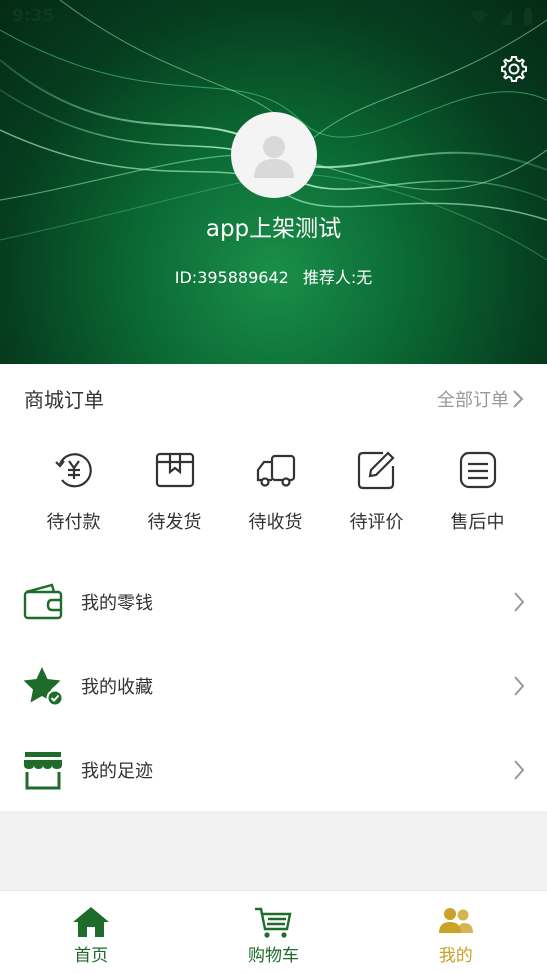 The height and width of the screenshot is (973, 547). I want to click on yen-icon, so click(73, 470).